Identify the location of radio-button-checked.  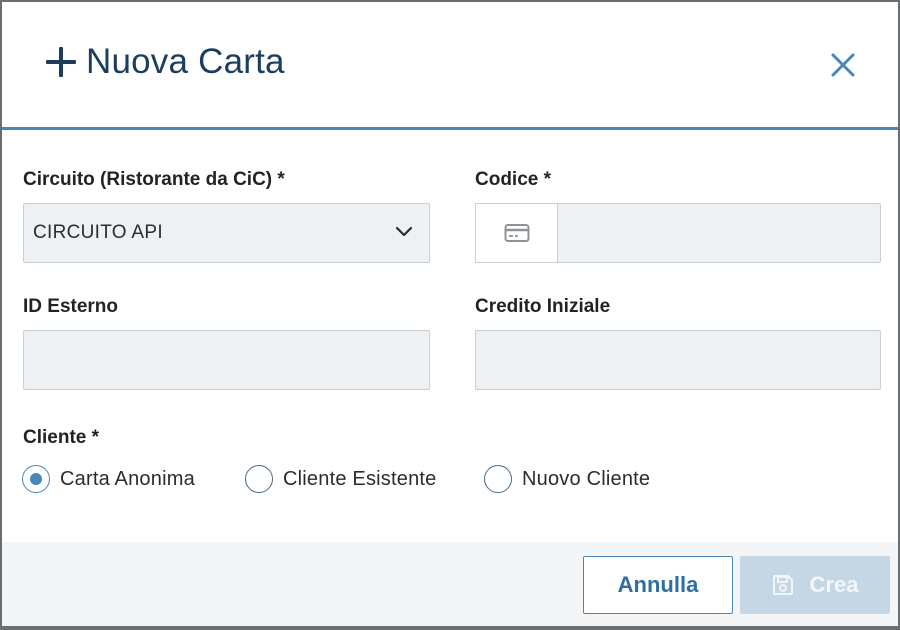
(36, 479).